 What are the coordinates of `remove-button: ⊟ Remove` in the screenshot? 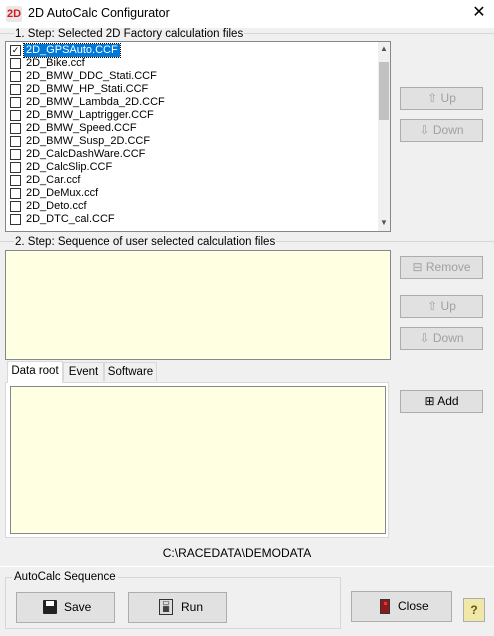 It's located at (441, 267).